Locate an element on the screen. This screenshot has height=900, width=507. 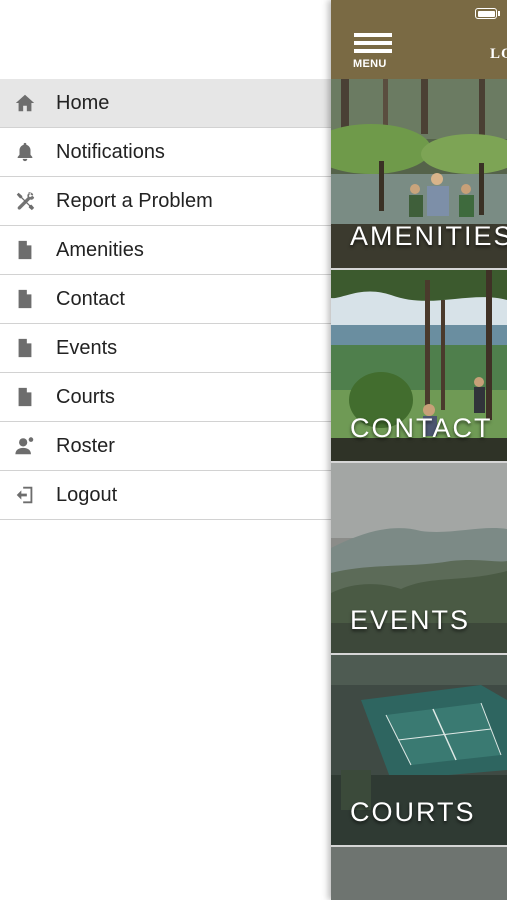
tile-contact: CONTACT is located at coordinates (419, 365).